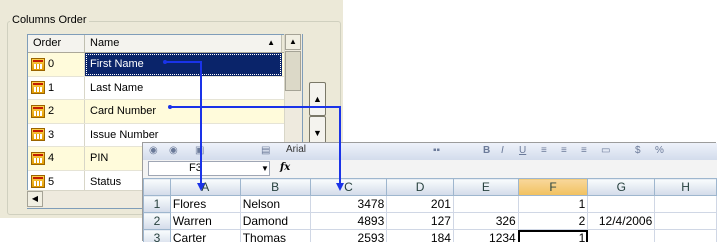 This screenshot has height=242, width=717. I want to click on name-box: F3 ▼, so click(209, 168).